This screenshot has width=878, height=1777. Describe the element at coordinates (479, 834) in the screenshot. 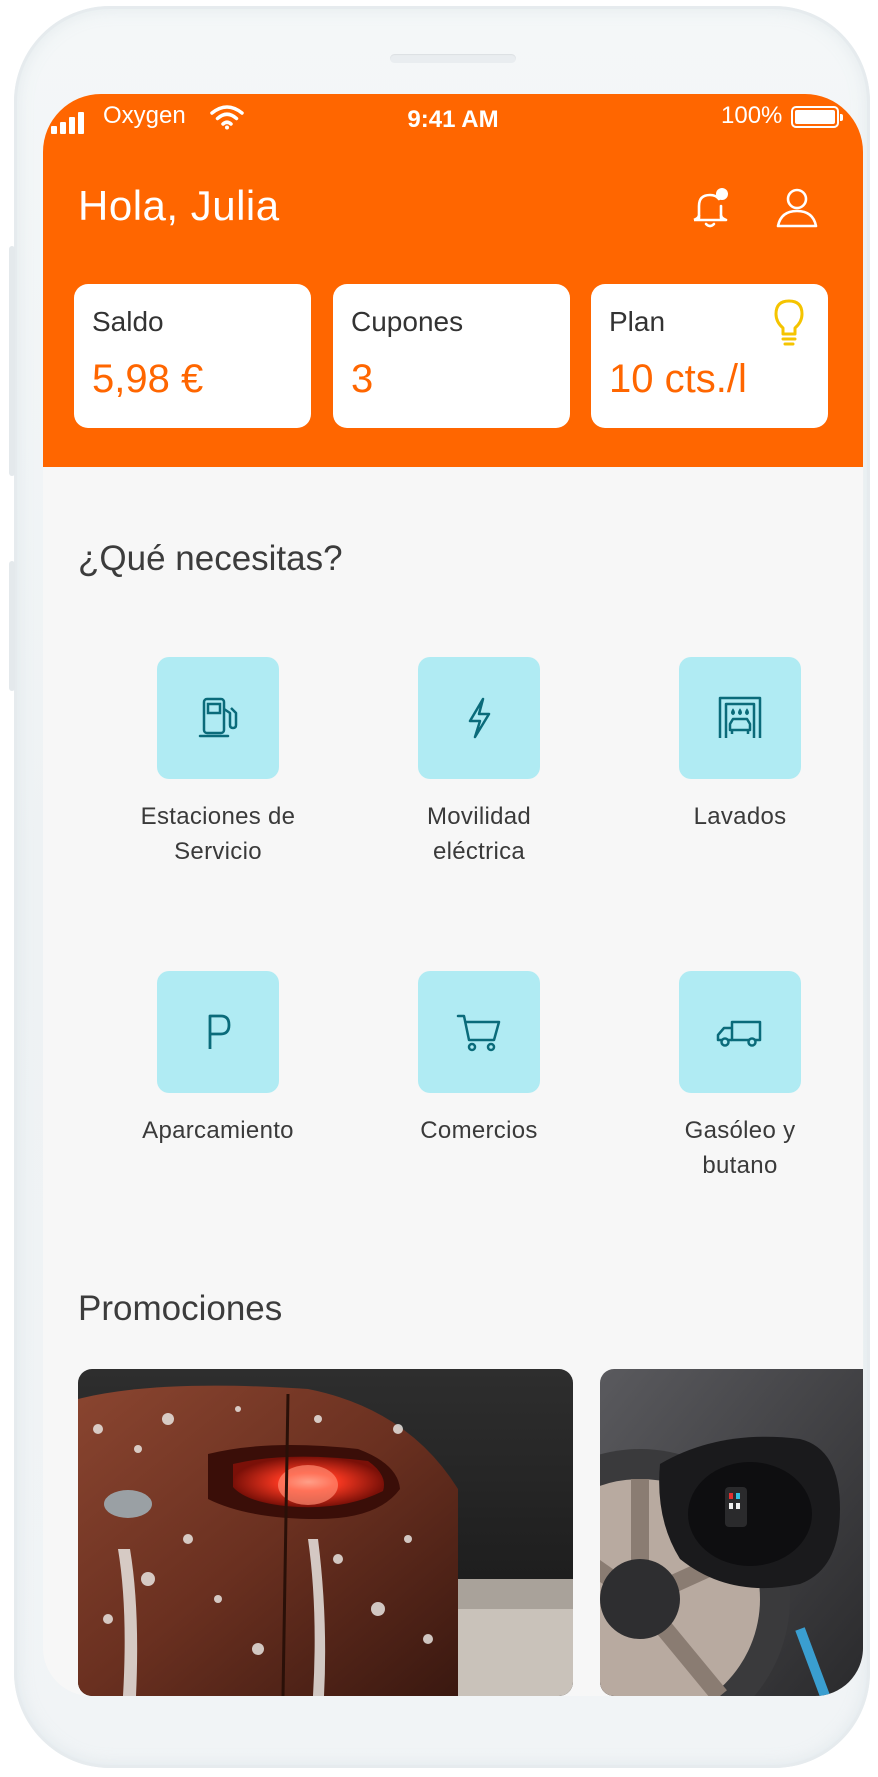

I see `service-label: Movilidad eléctrica` at that location.